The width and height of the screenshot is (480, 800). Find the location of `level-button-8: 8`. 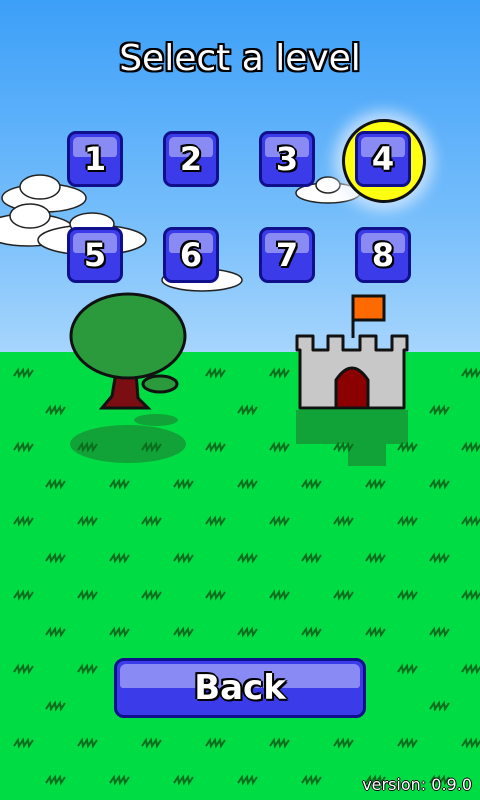

level-button-8: 8 is located at coordinates (383, 255).